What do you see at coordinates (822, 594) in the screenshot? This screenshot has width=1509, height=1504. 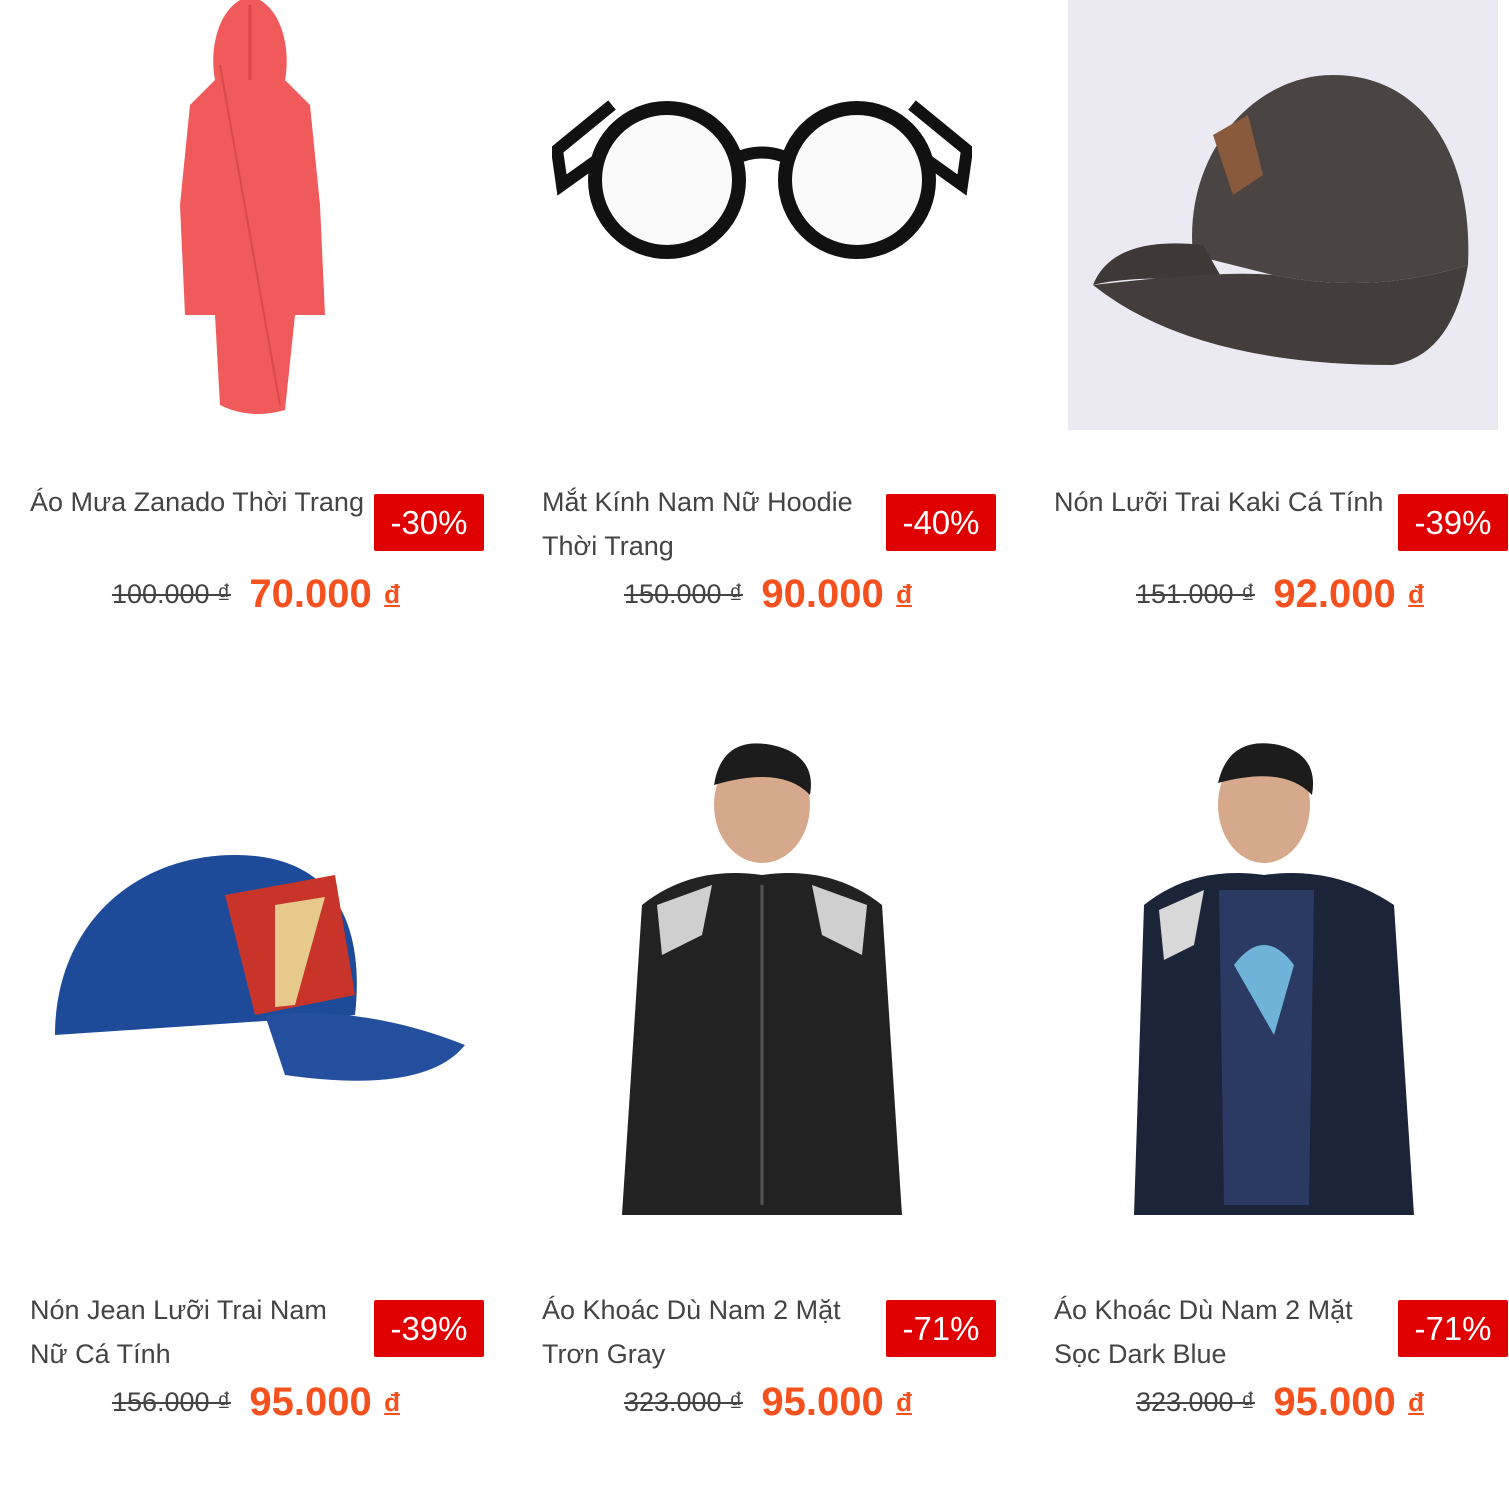 I see `new-price: 90.000` at bounding box center [822, 594].